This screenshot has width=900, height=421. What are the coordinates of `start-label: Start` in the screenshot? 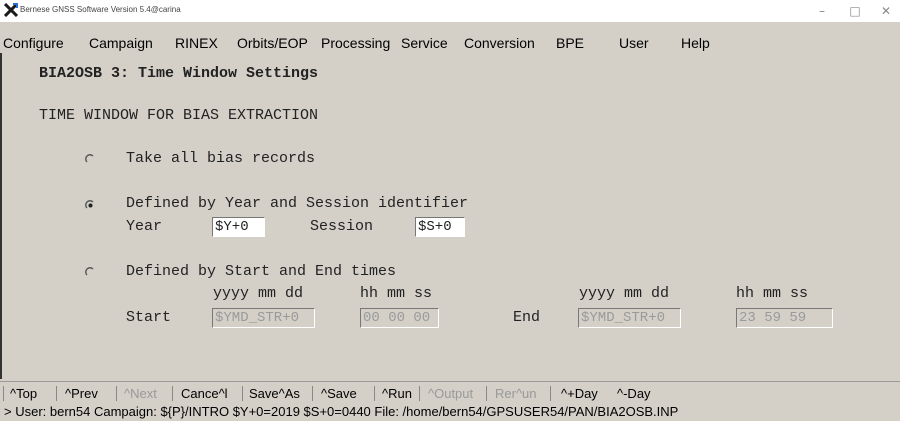 It's located at (149, 317).